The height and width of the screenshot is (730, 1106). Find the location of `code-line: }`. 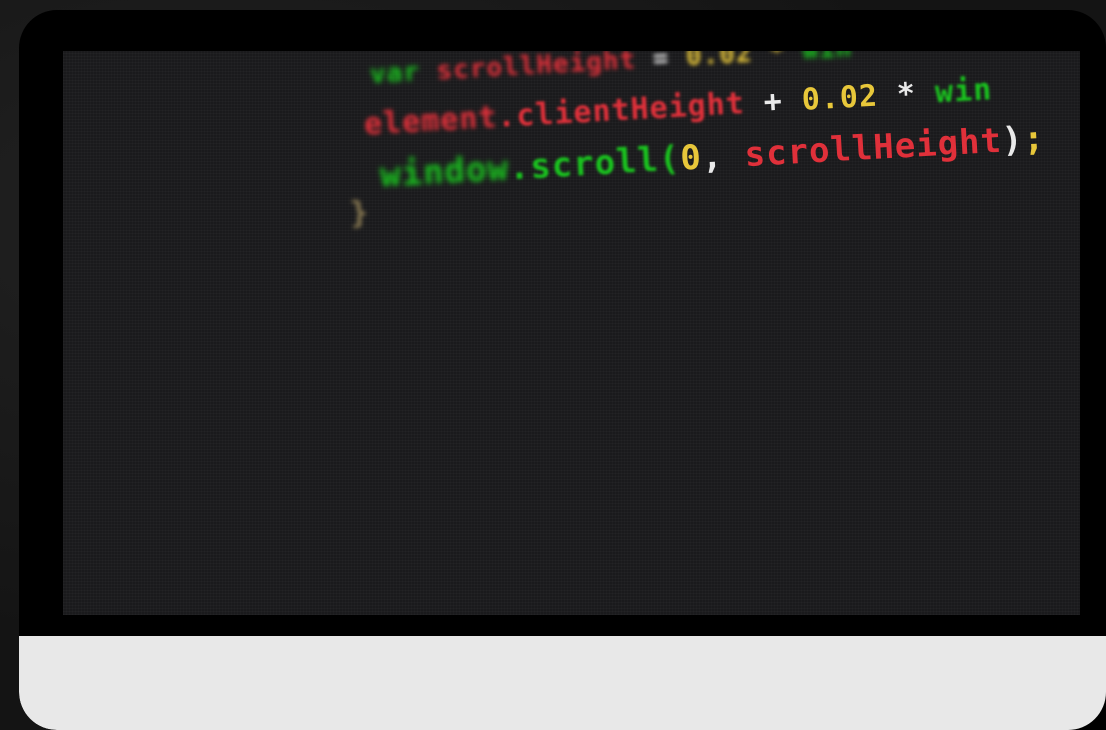

code-line: } is located at coordinates (283, 217).